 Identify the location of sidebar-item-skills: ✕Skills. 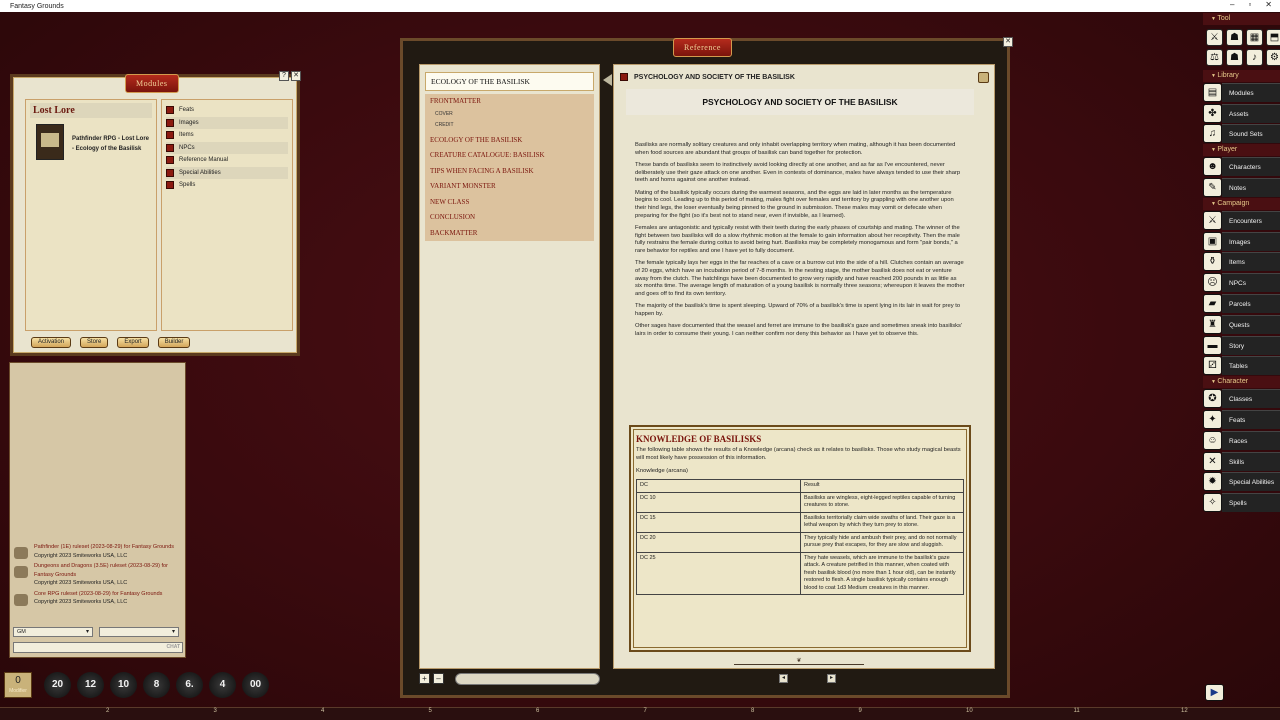
(1241, 461).